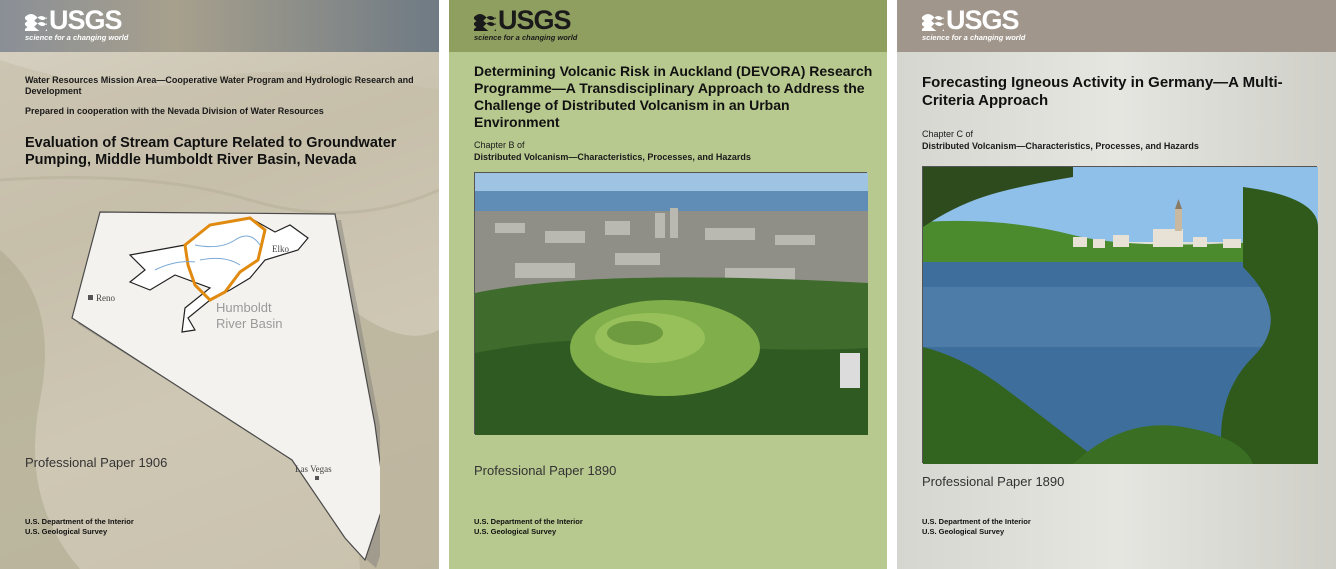  I want to click on reno-marker, so click(90, 297).